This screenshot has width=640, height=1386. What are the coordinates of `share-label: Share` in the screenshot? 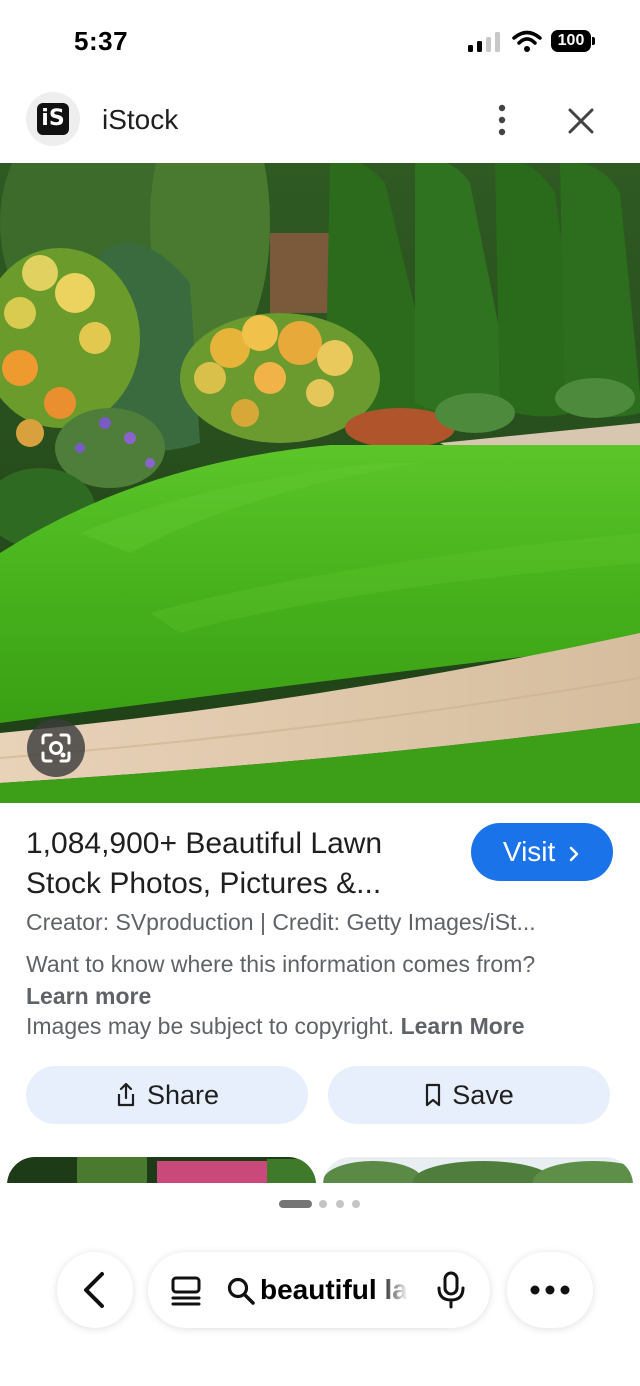 It's located at (183, 1094).